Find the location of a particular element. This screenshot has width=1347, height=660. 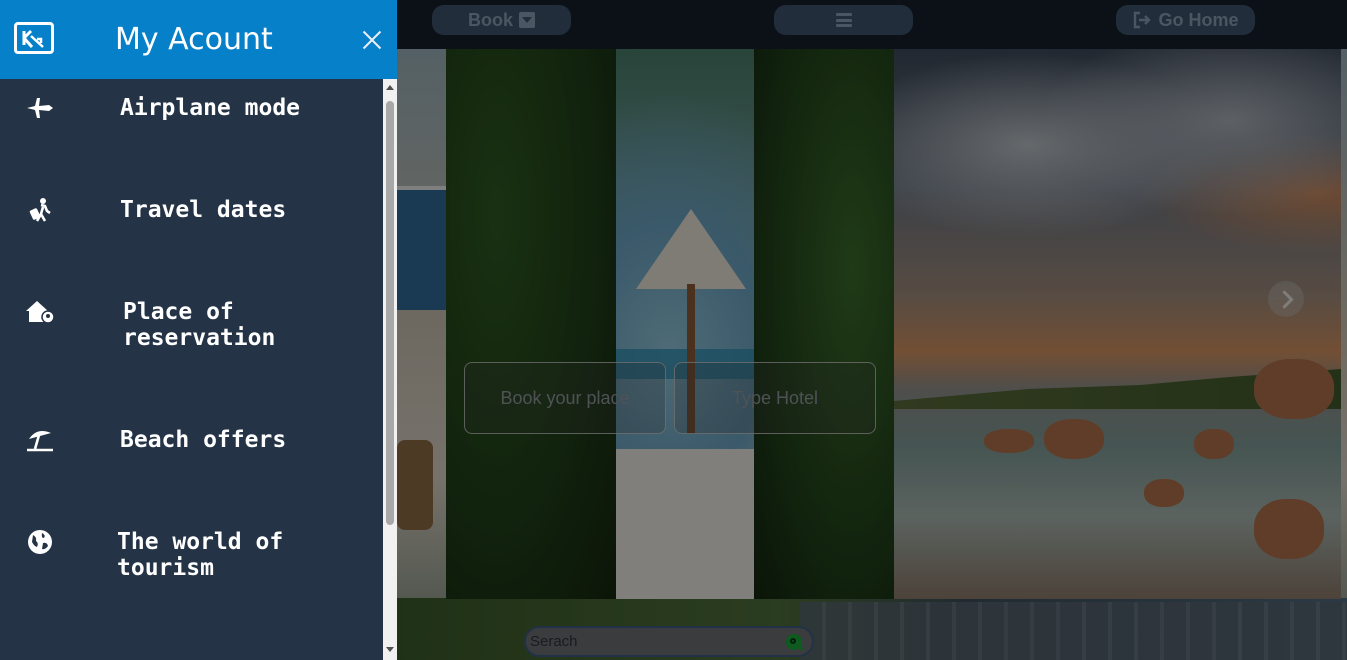

umbrella-beach-icon is located at coordinates (40, 440).